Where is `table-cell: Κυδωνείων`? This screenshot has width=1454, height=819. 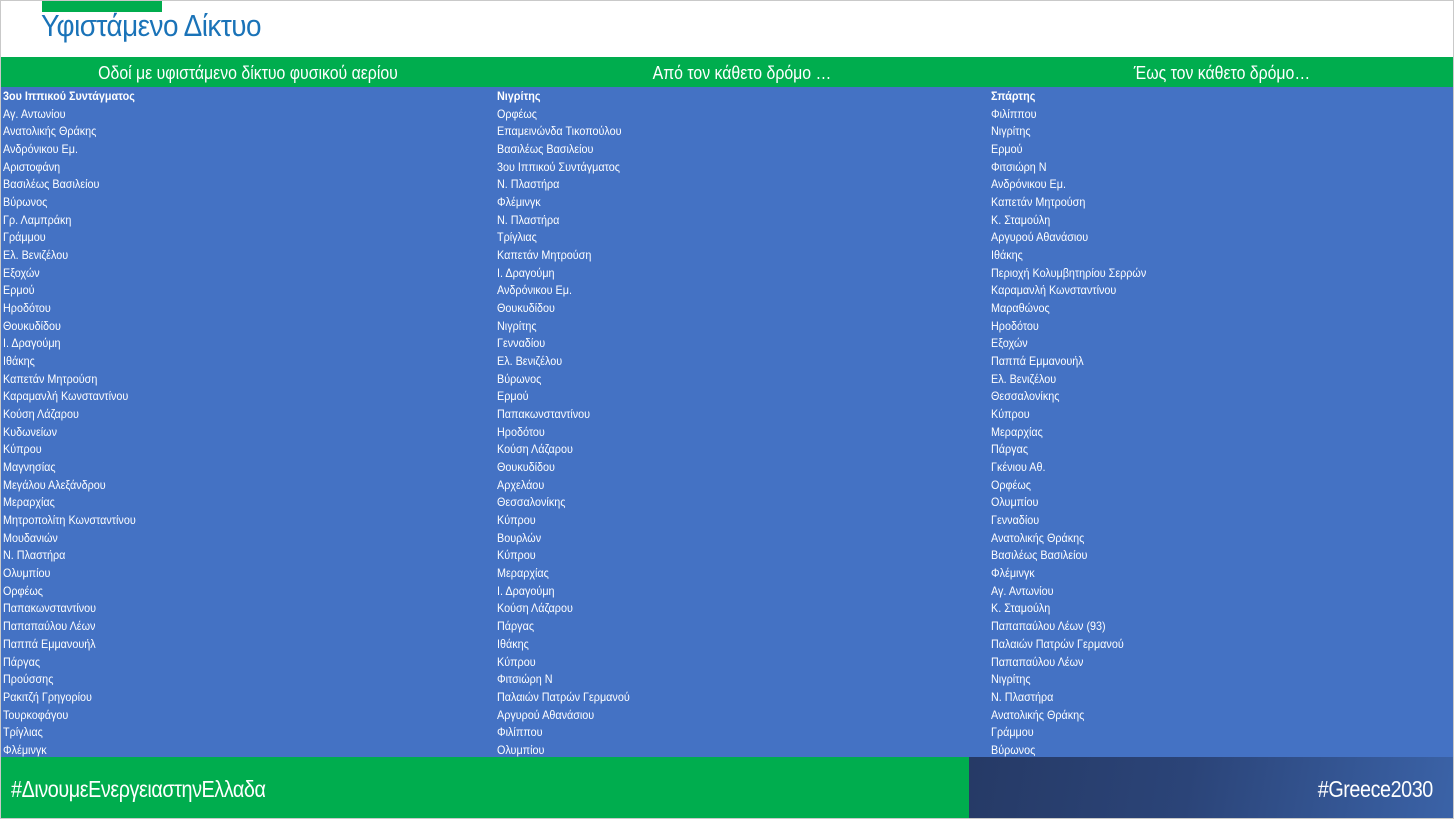
table-cell: Κυδωνείων is located at coordinates (30, 431).